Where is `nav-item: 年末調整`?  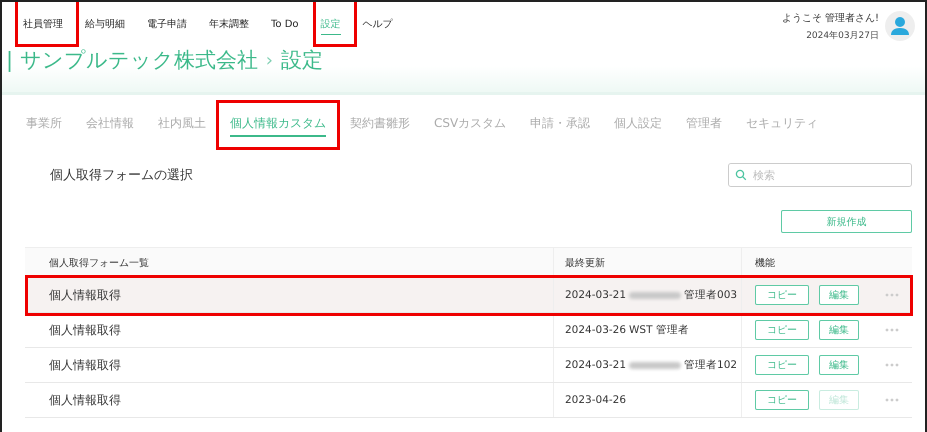
nav-item: 年末調整 is located at coordinates (232, 24).